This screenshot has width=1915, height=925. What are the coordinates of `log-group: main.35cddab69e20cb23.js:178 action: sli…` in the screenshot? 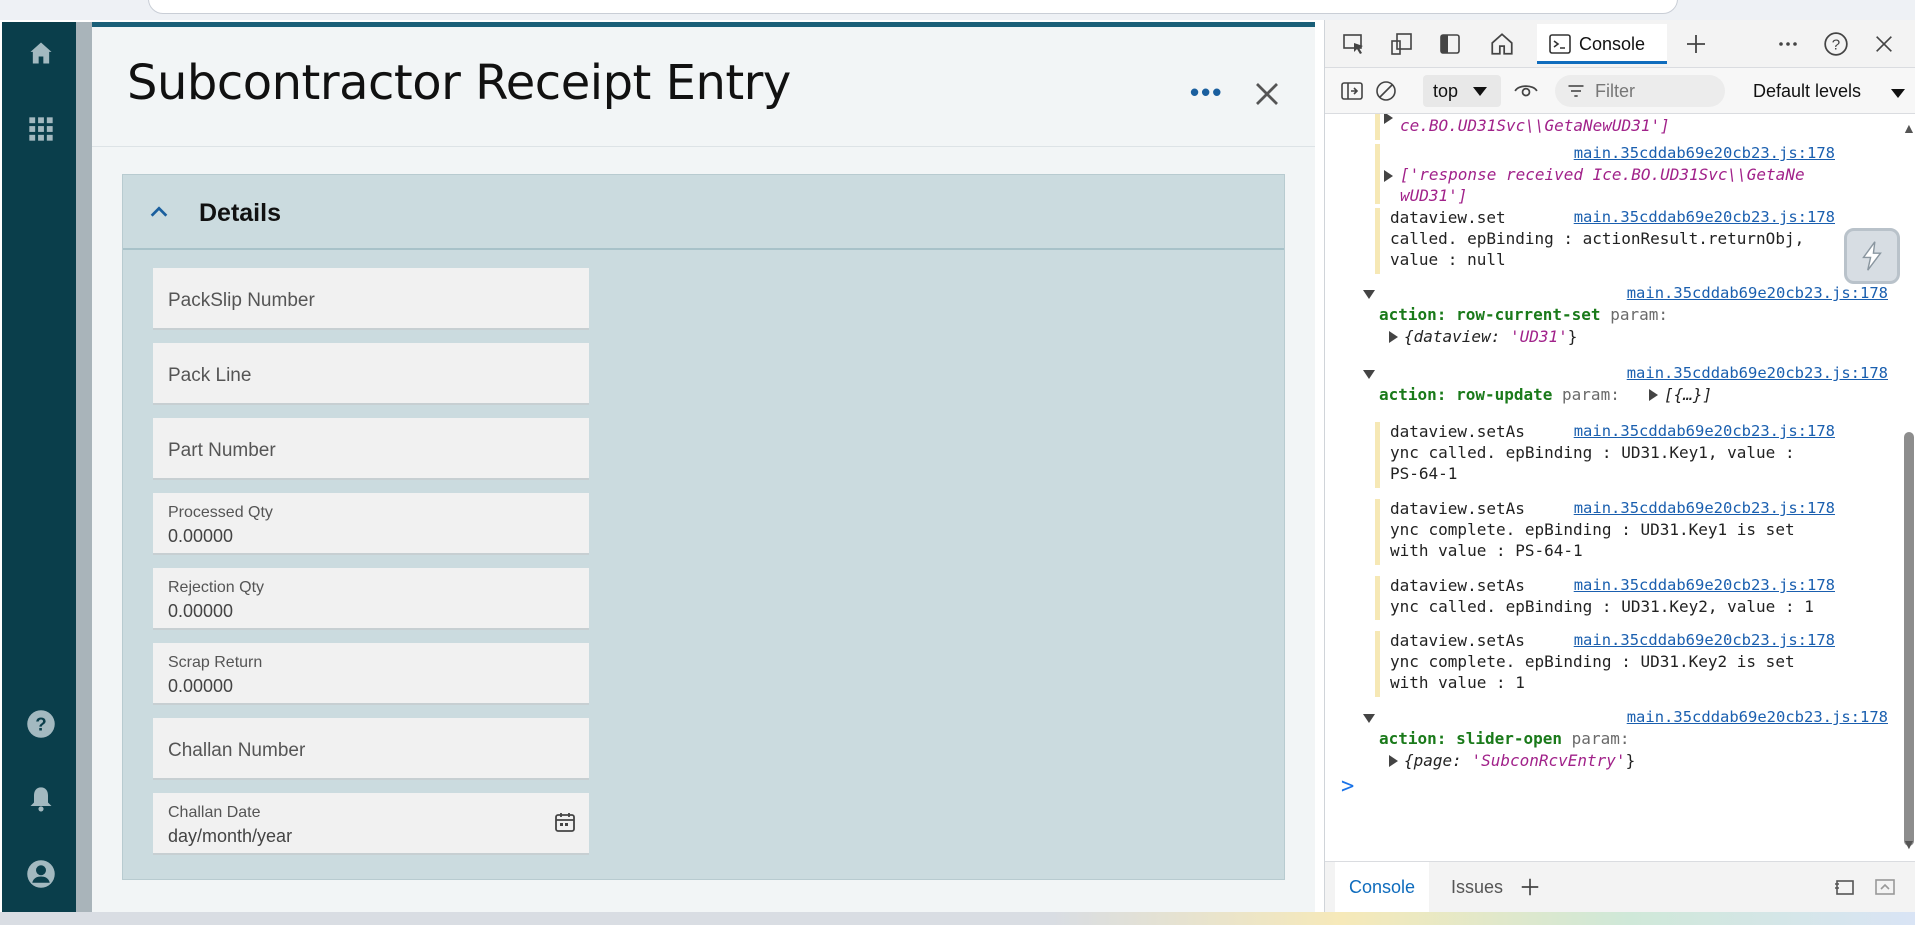 It's located at (1630, 741).